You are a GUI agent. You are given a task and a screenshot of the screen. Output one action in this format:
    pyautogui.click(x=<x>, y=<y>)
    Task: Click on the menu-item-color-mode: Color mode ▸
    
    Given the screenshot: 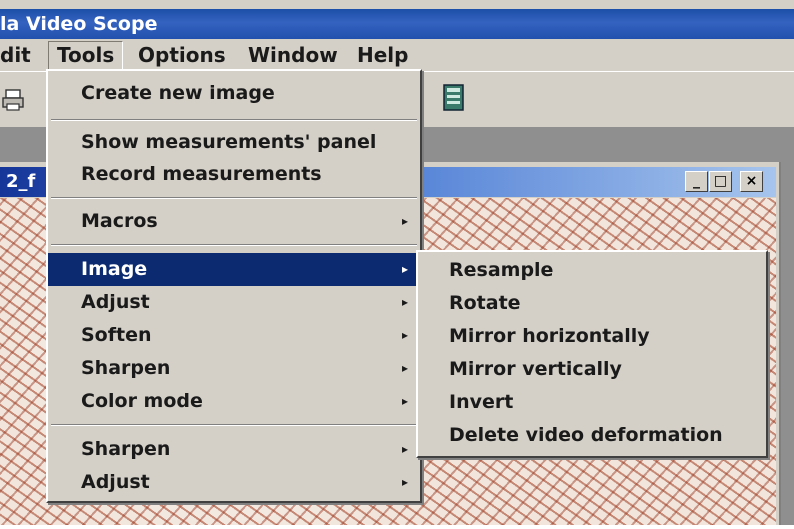 What is the action you would take?
    pyautogui.click(x=234, y=401)
    